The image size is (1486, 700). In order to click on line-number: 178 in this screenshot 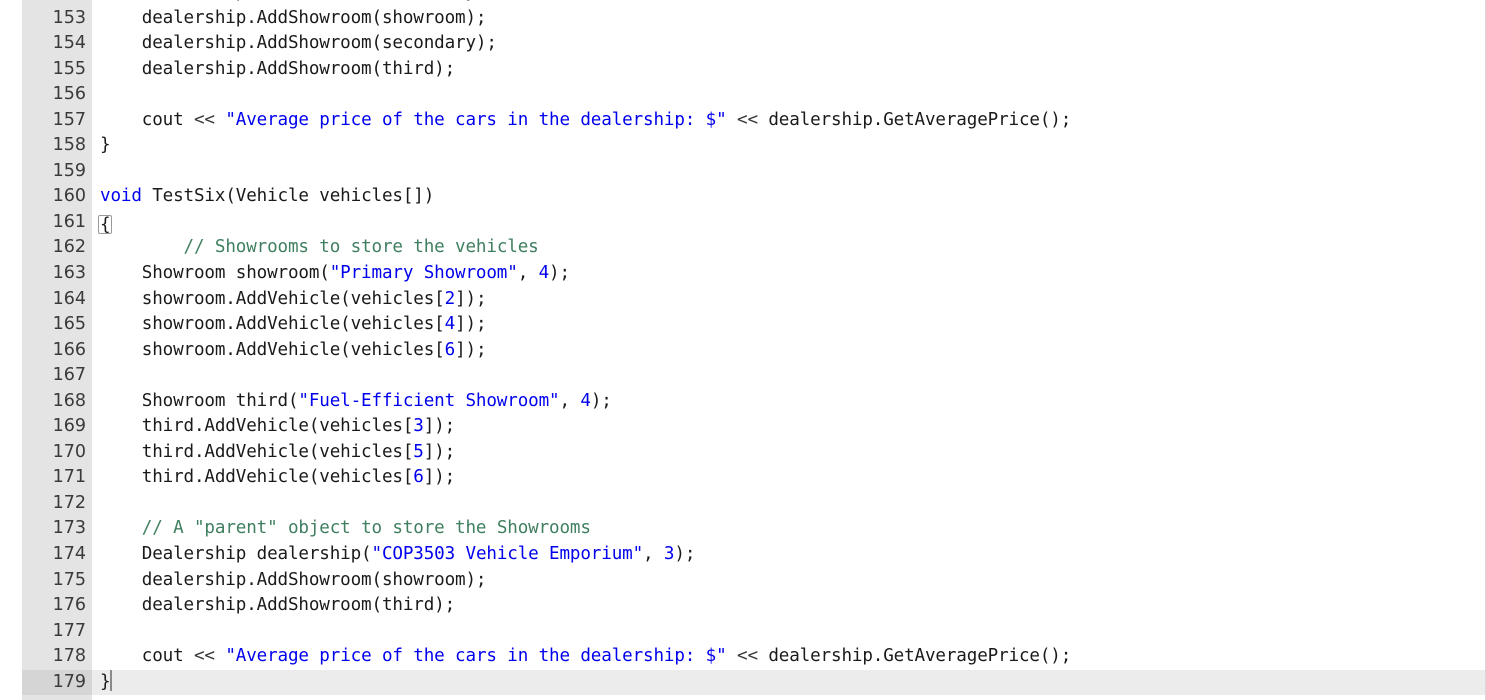, I will do `click(57, 657)`.